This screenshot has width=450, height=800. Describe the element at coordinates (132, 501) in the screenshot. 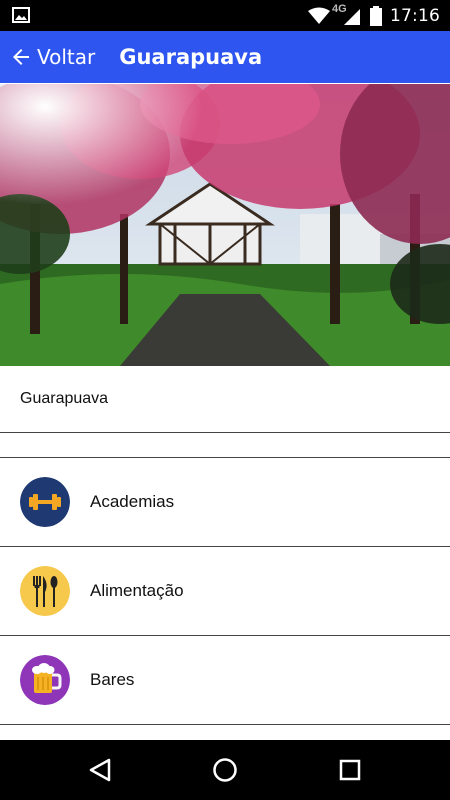

I see `list-item-label: Academias` at that location.